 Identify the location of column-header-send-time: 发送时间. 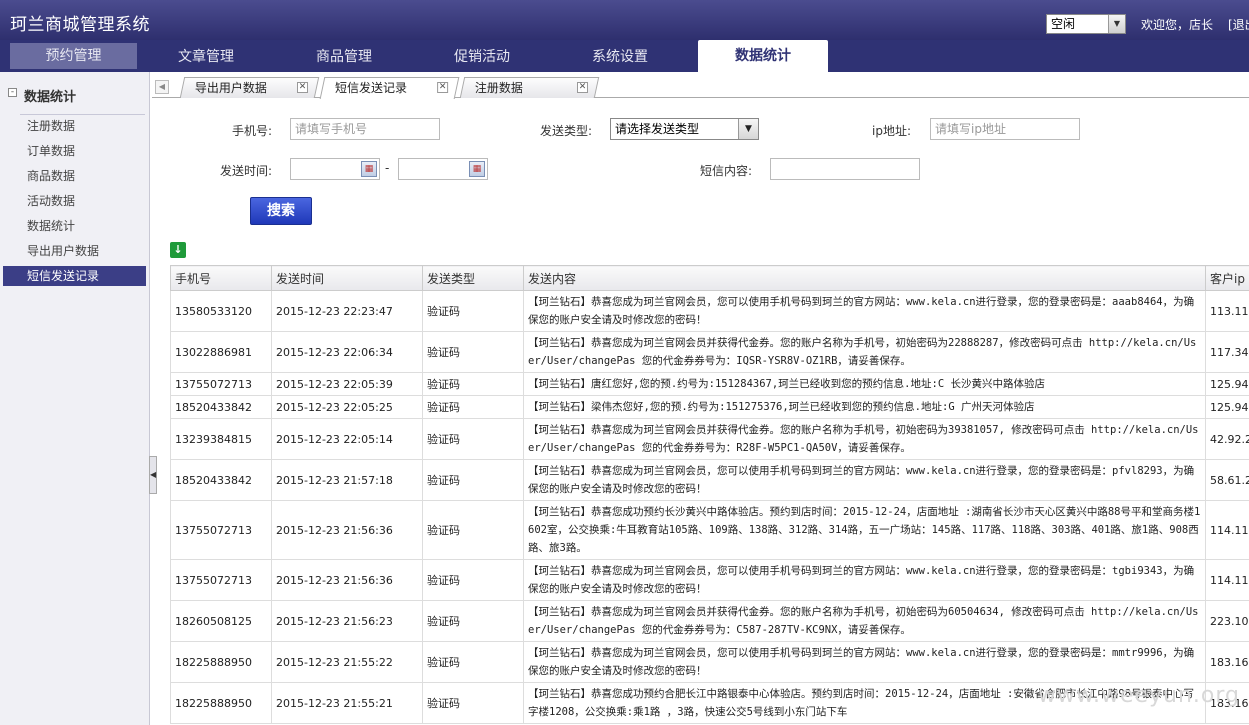
(347, 278).